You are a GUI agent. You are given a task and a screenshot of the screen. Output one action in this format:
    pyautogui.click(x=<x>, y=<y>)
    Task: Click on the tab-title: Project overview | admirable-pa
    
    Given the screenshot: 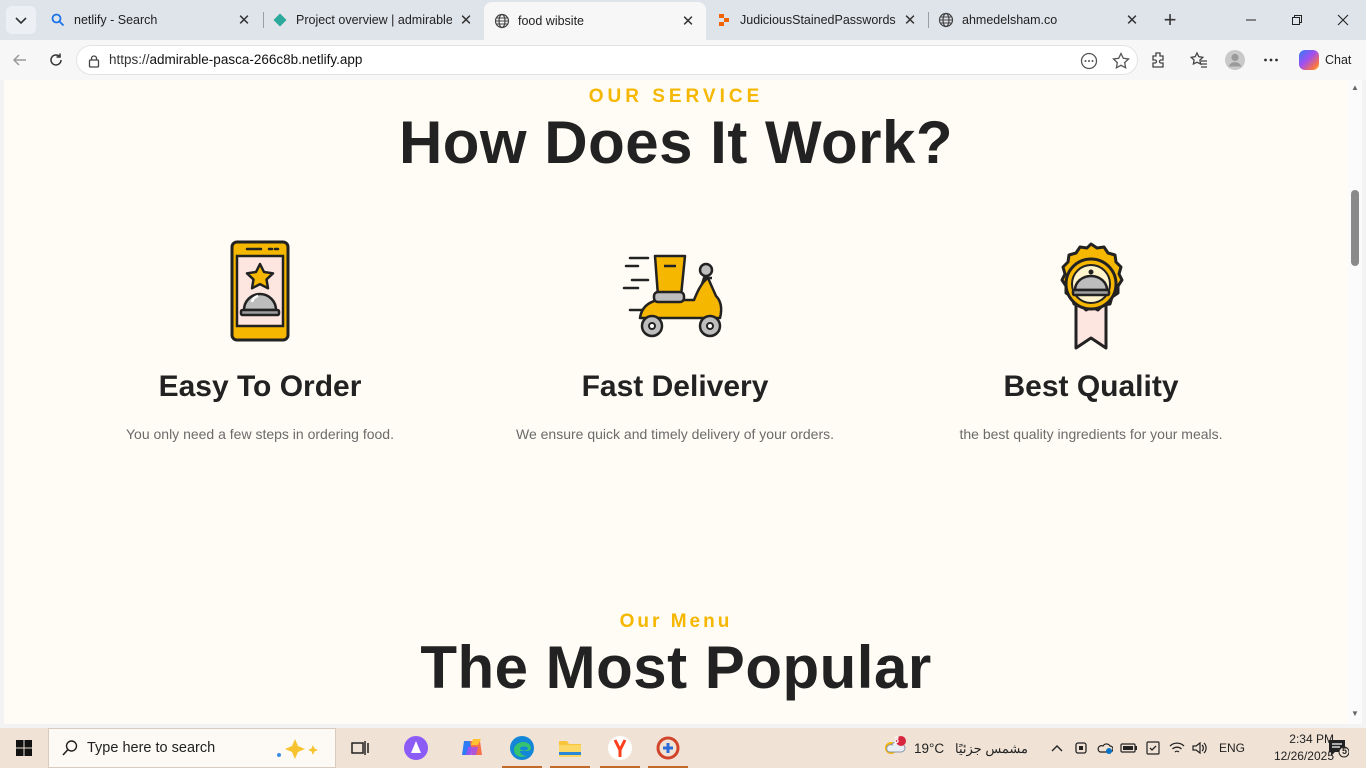 What is the action you would take?
    pyautogui.click(x=374, y=20)
    